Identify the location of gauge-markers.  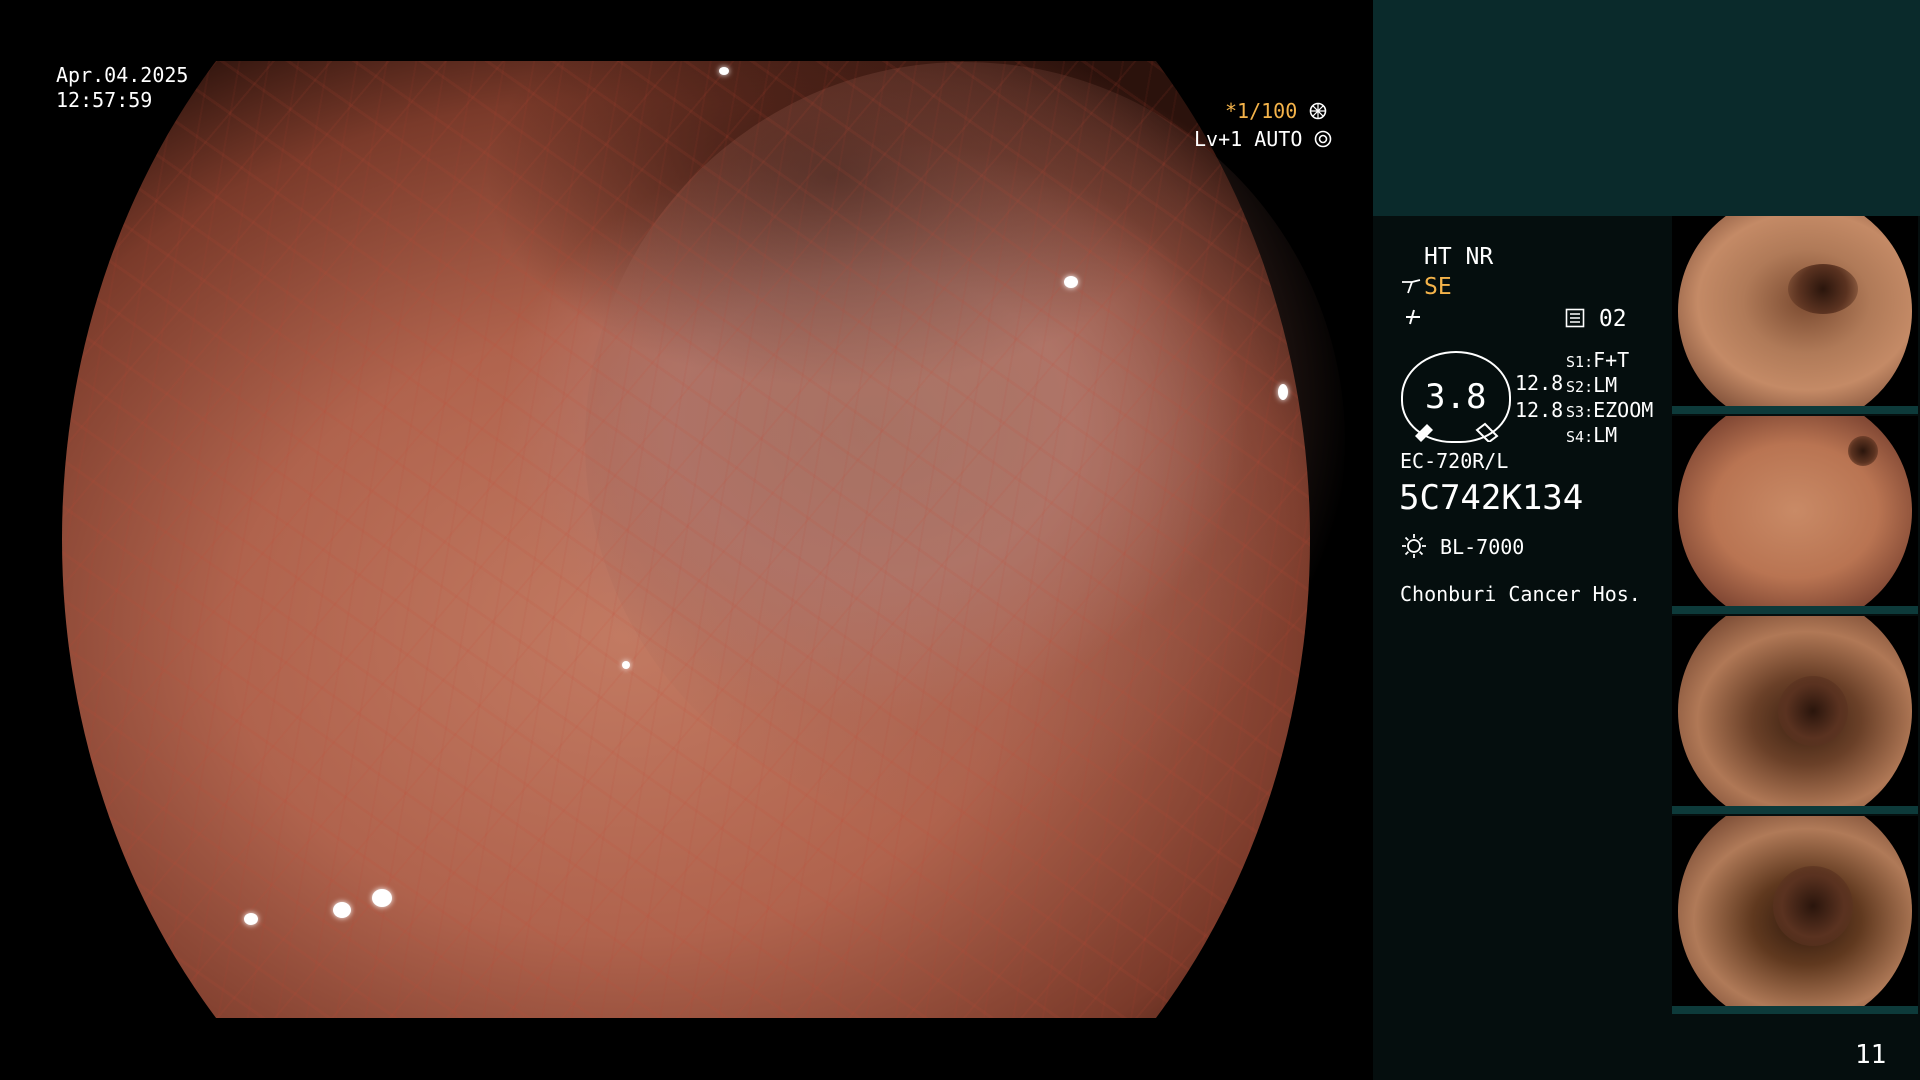
(1457, 432).